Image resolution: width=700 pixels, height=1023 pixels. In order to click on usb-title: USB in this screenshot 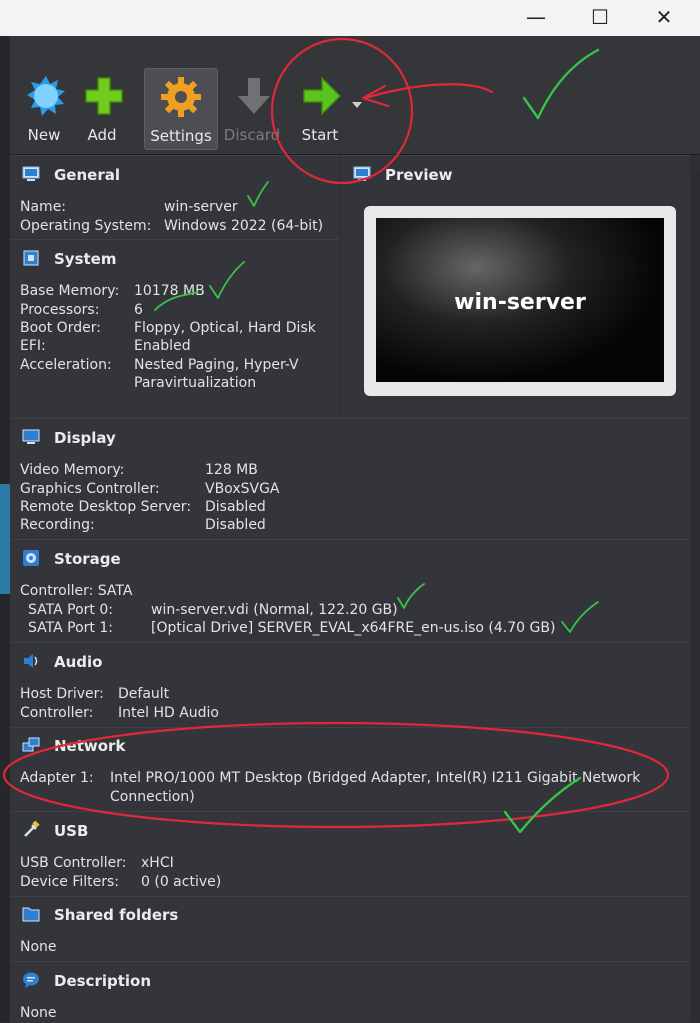, I will do `click(71, 831)`.